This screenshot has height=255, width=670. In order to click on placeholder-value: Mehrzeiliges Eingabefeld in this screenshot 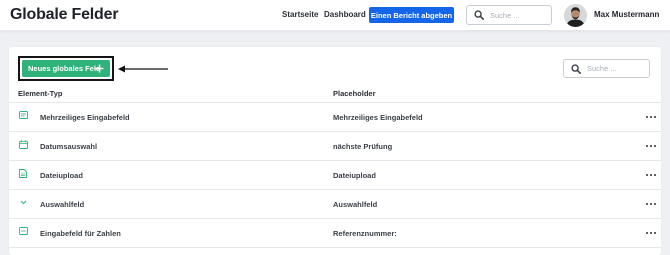, I will do `click(378, 117)`.